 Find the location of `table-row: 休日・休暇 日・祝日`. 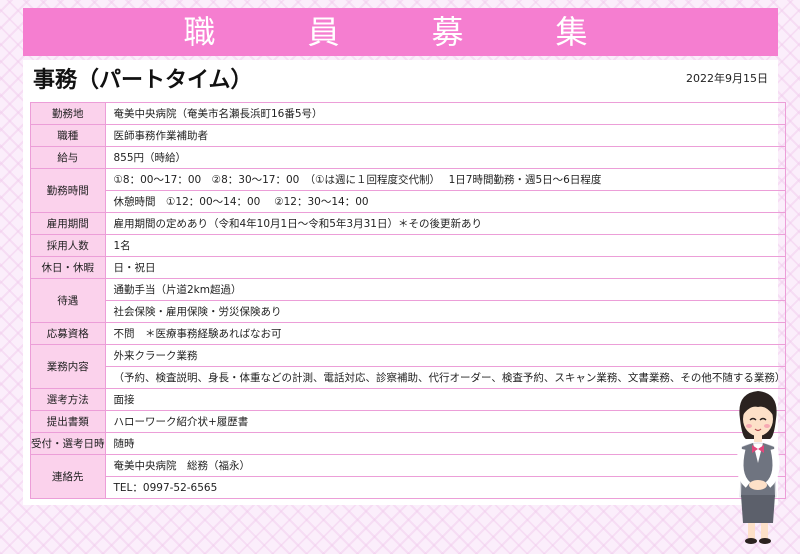

table-row: 休日・休暇 日・祝日 is located at coordinates (408, 267).